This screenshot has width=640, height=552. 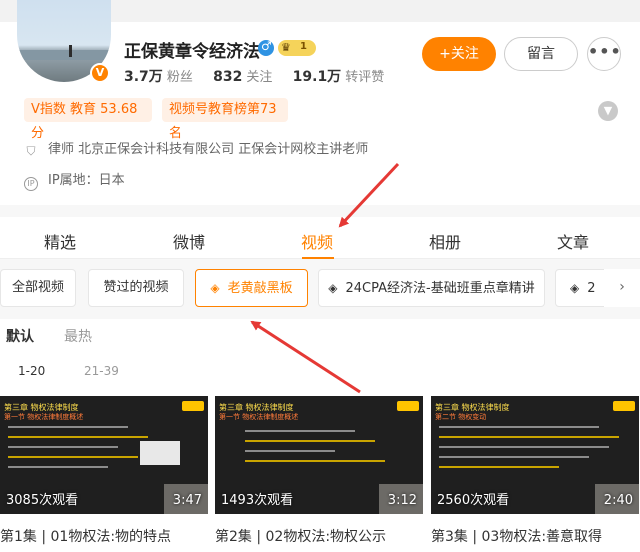 What do you see at coordinates (297, 48) in the screenshot?
I see `member-level-badge: ♛ 1` at bounding box center [297, 48].